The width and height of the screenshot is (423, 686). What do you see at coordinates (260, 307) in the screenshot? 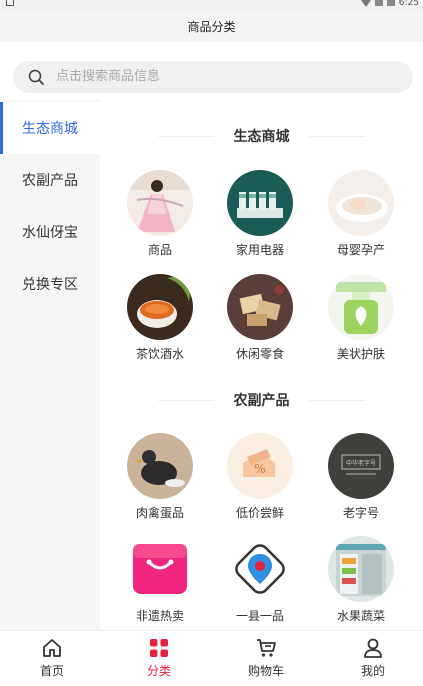
I see `snacks-thumbnail` at bounding box center [260, 307].